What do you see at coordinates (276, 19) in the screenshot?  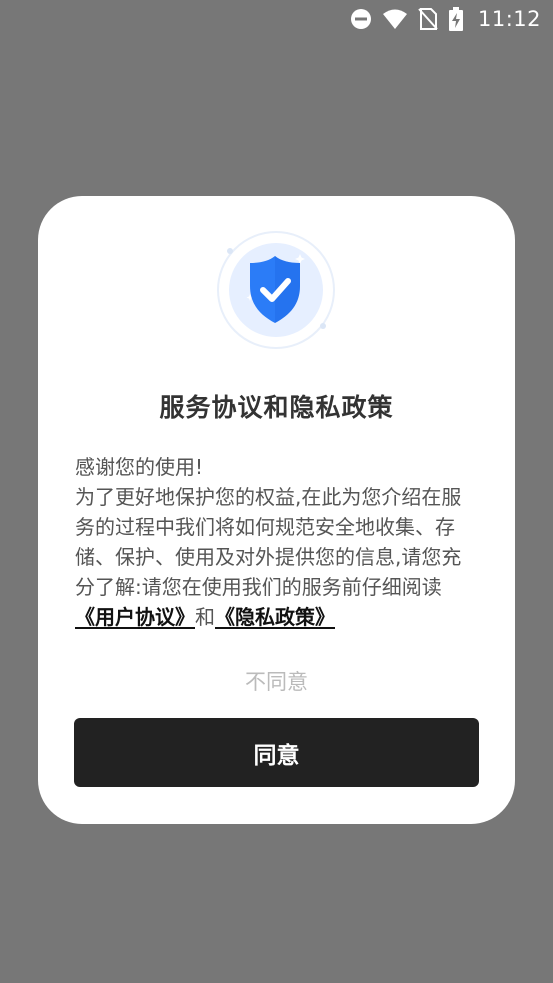 I see `status-bar: 11:12` at bounding box center [276, 19].